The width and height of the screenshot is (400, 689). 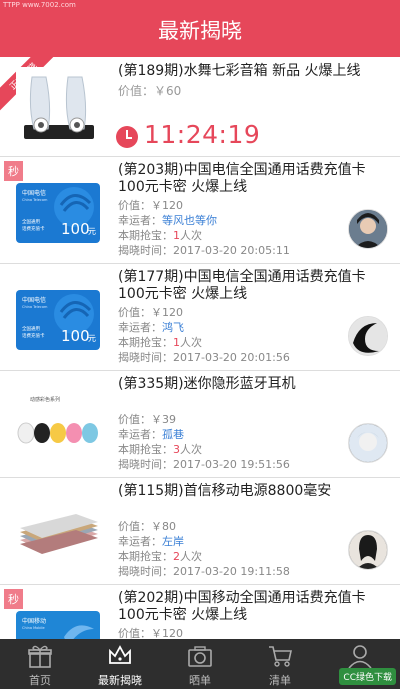 What do you see at coordinates (120, 654) in the screenshot?
I see `crown-icon` at bounding box center [120, 654].